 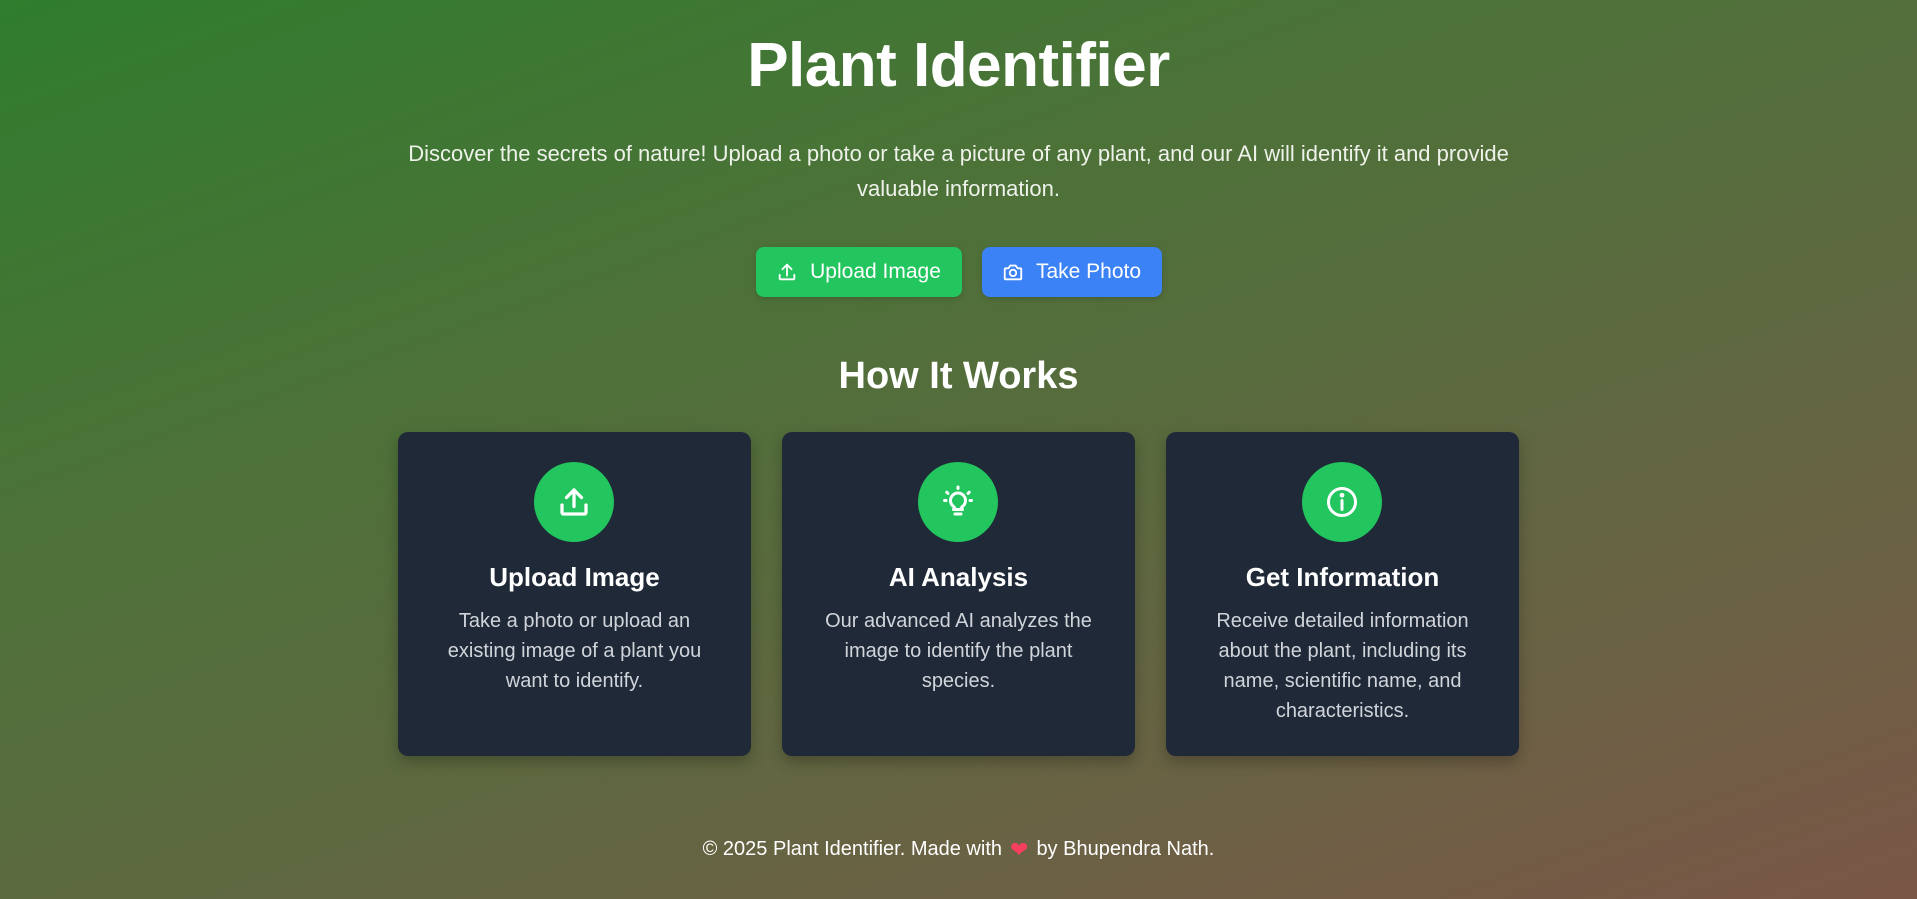 What do you see at coordinates (1342, 502) in the screenshot?
I see `info-icon` at bounding box center [1342, 502].